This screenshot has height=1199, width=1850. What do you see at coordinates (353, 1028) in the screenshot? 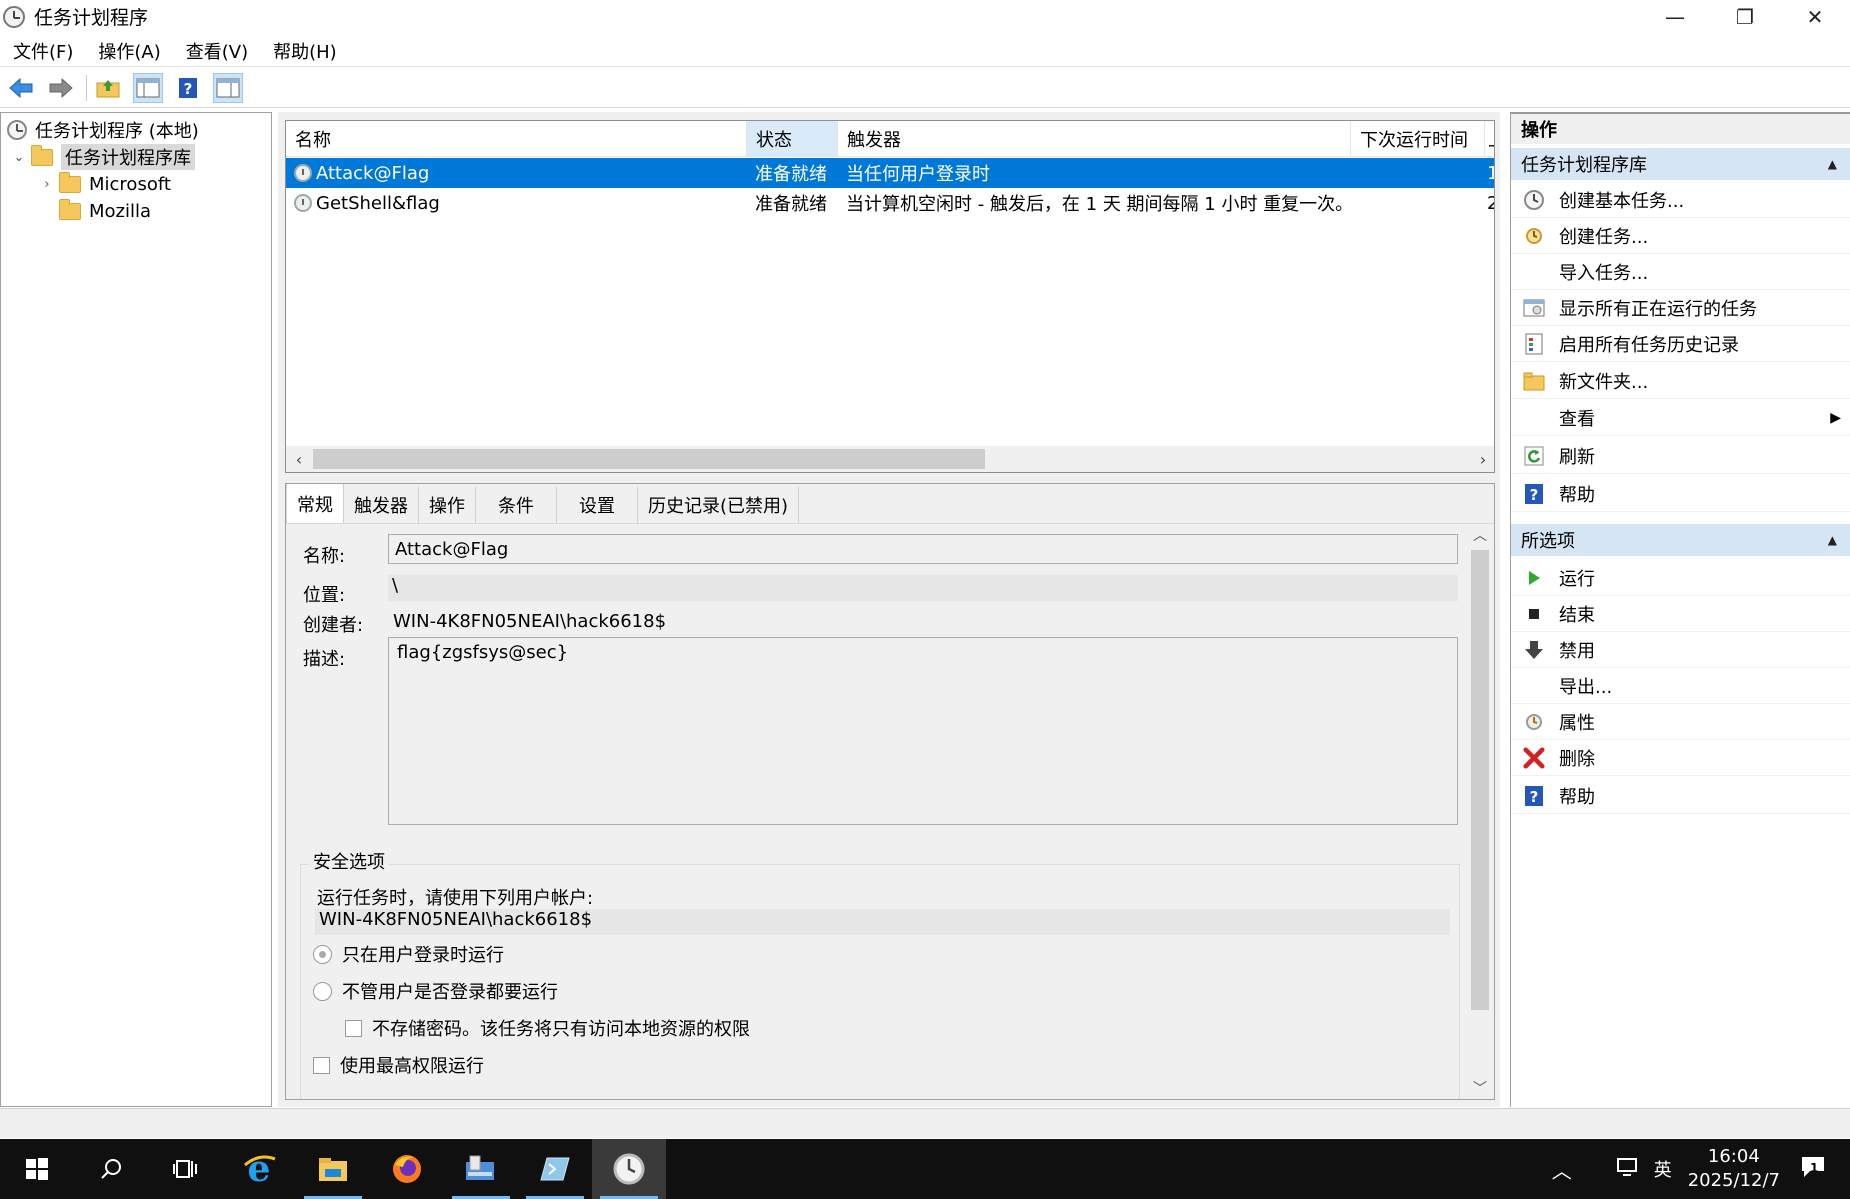
I see `checkbox-do-not-store-password` at bounding box center [353, 1028].